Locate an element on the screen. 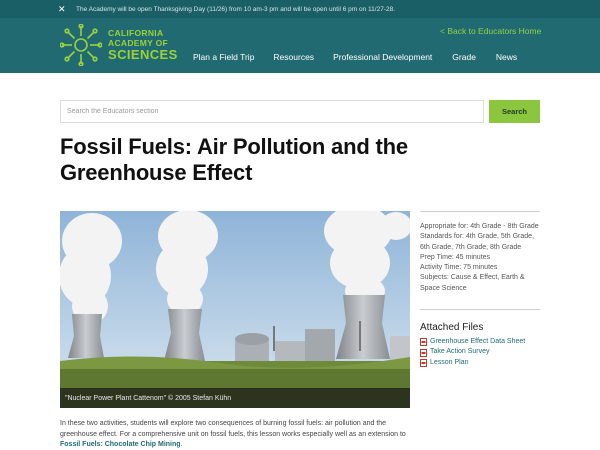 The image size is (600, 450). file-take-action-survey: Take Action Survey is located at coordinates (480, 352).